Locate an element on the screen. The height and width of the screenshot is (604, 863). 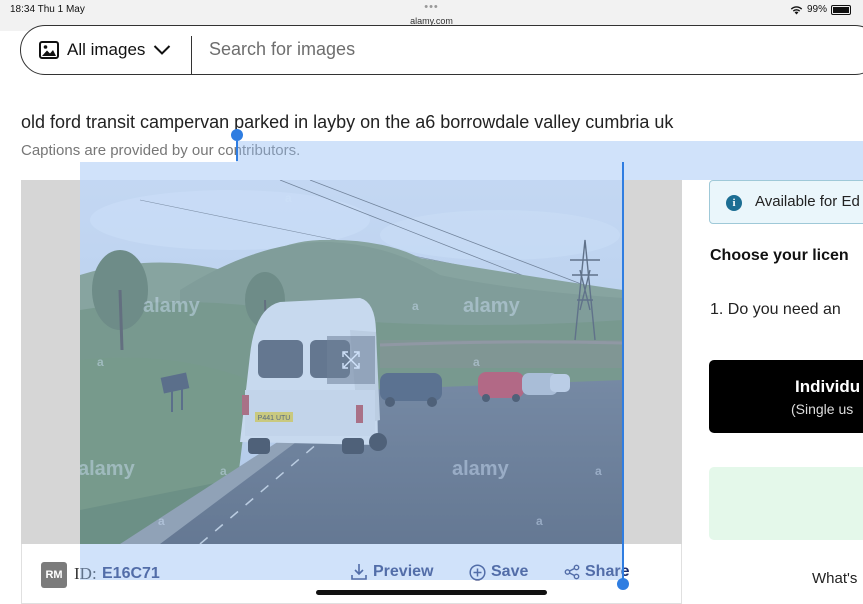
filter-label: All images is located at coordinates (106, 49).